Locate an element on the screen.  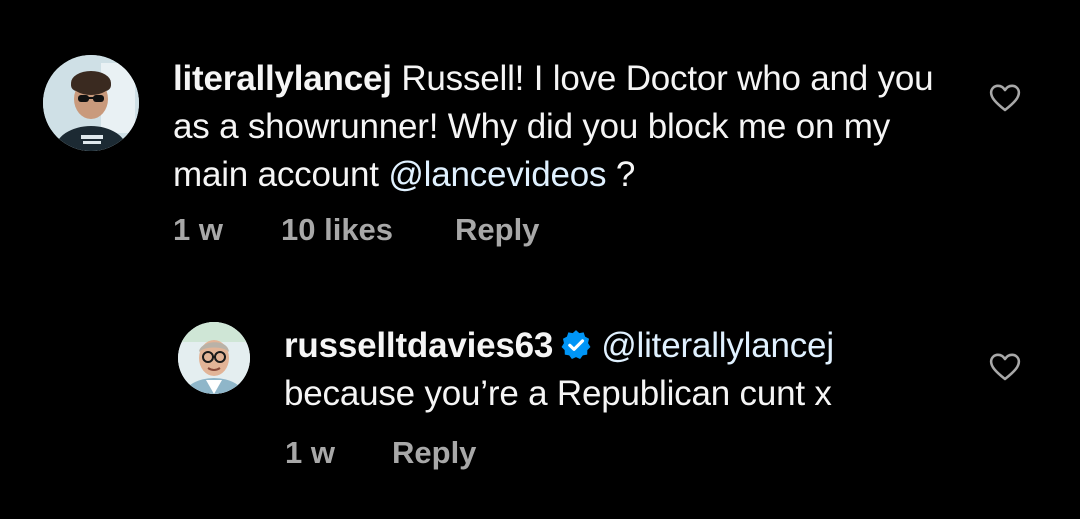
like-count: 10 likes is located at coordinates (337, 230).